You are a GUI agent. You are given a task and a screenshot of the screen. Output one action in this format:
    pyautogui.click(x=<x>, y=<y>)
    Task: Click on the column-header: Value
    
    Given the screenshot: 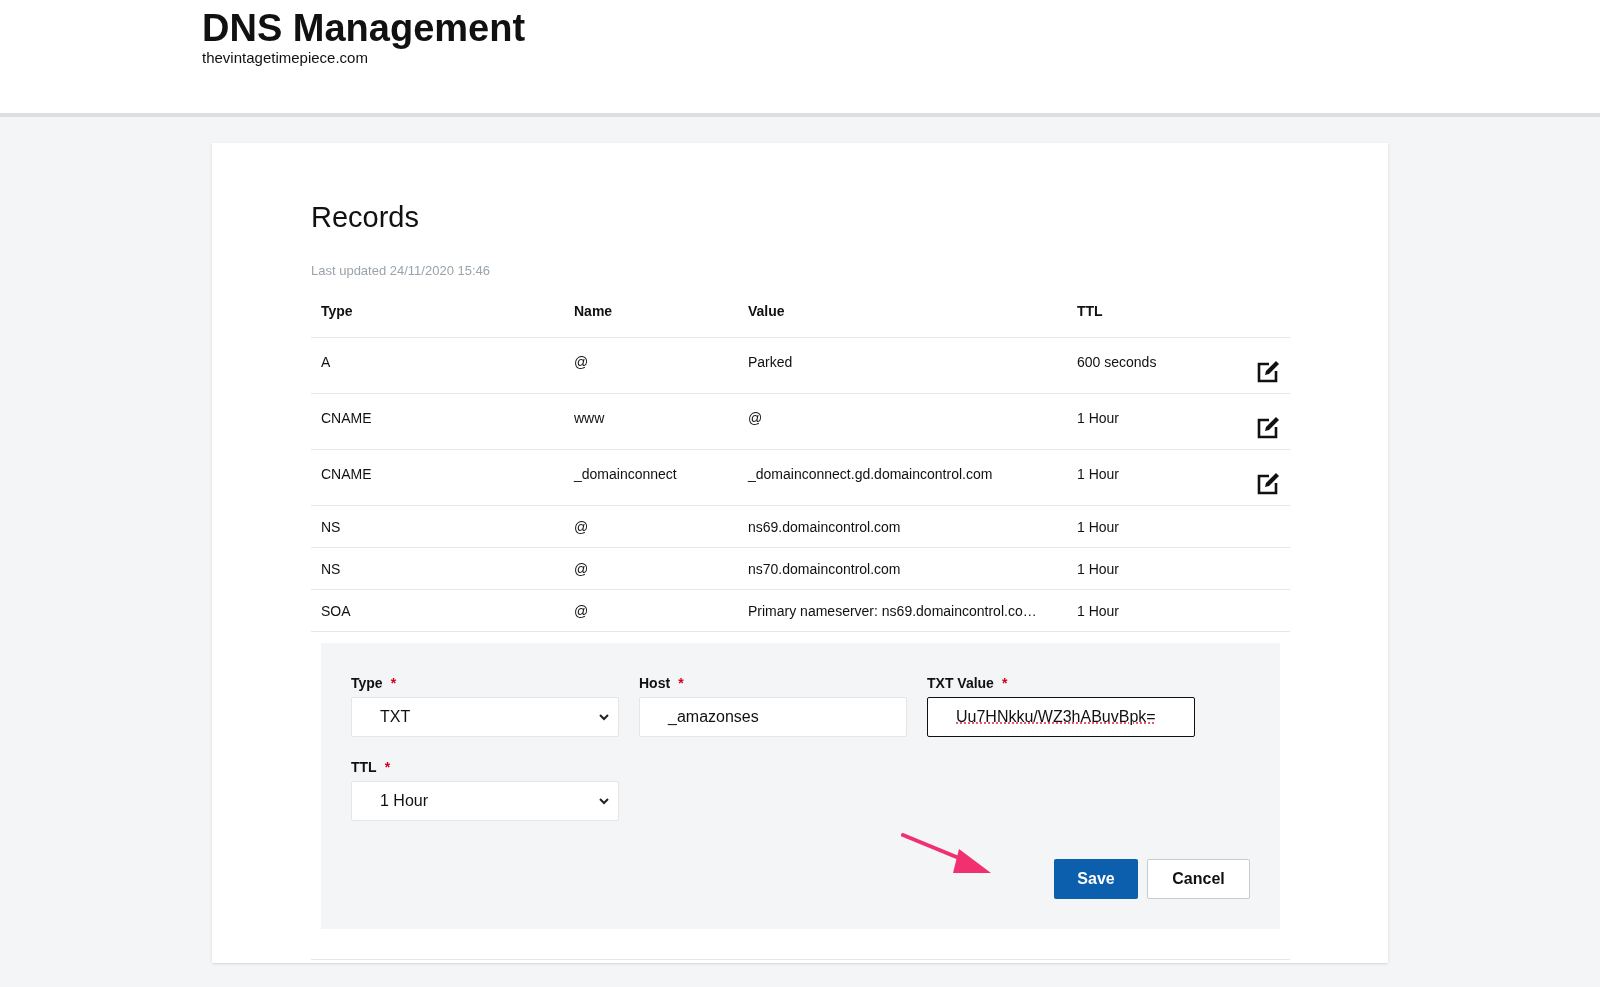 What is the action you would take?
    pyautogui.click(x=766, y=311)
    